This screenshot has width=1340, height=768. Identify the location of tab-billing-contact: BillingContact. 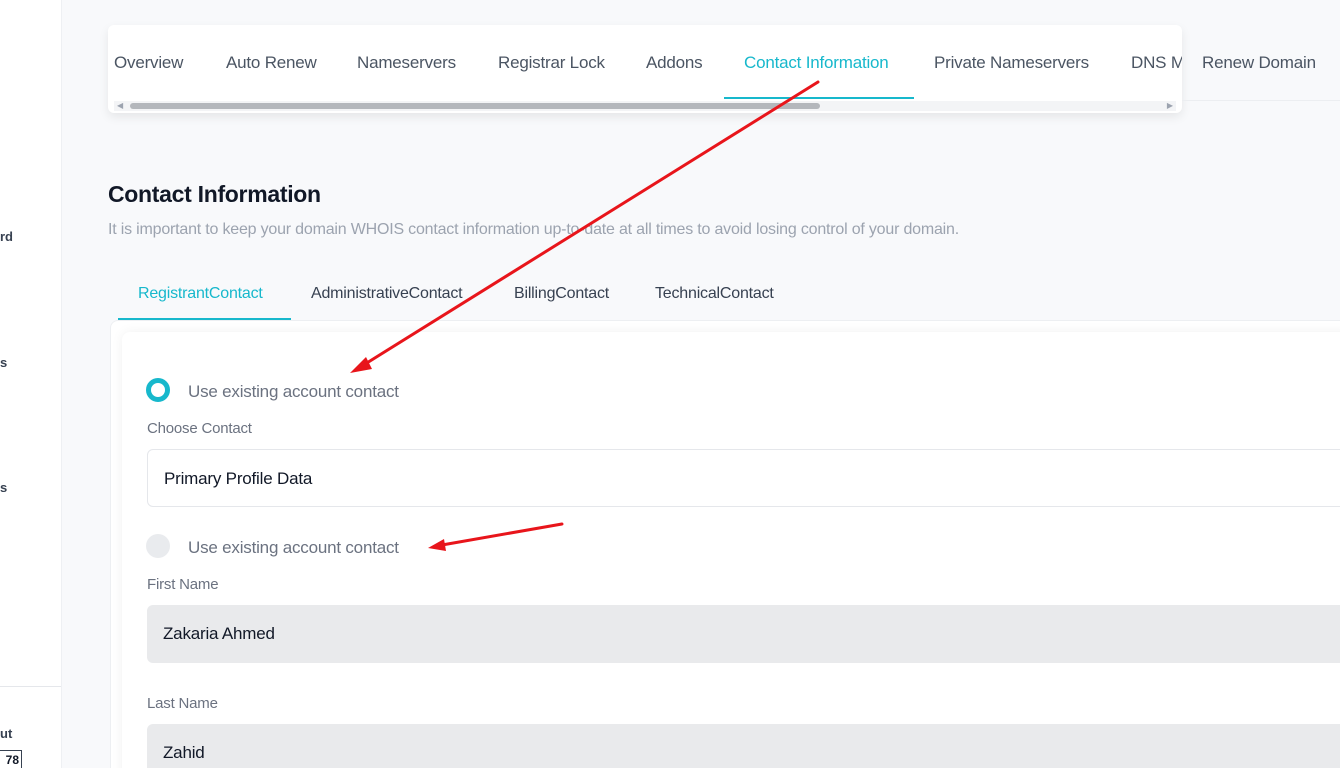
(561, 294).